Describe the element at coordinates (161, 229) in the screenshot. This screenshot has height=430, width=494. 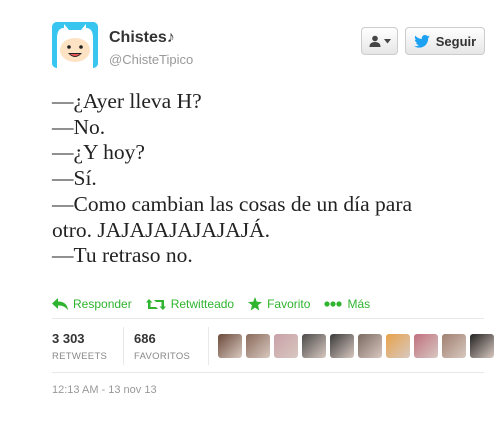
I see `tweet-line: otro. JAJAJAJAJAJAJÁ.` at that location.